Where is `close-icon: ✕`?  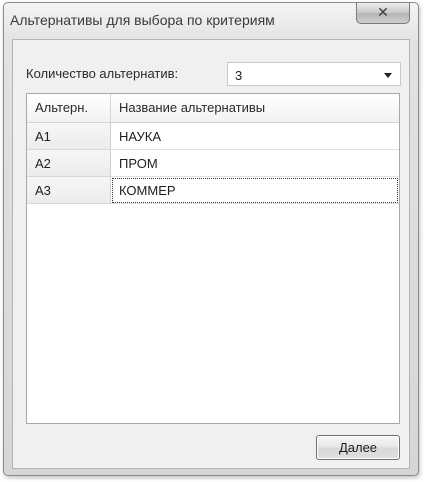 close-icon: ✕ is located at coordinates (383, 13).